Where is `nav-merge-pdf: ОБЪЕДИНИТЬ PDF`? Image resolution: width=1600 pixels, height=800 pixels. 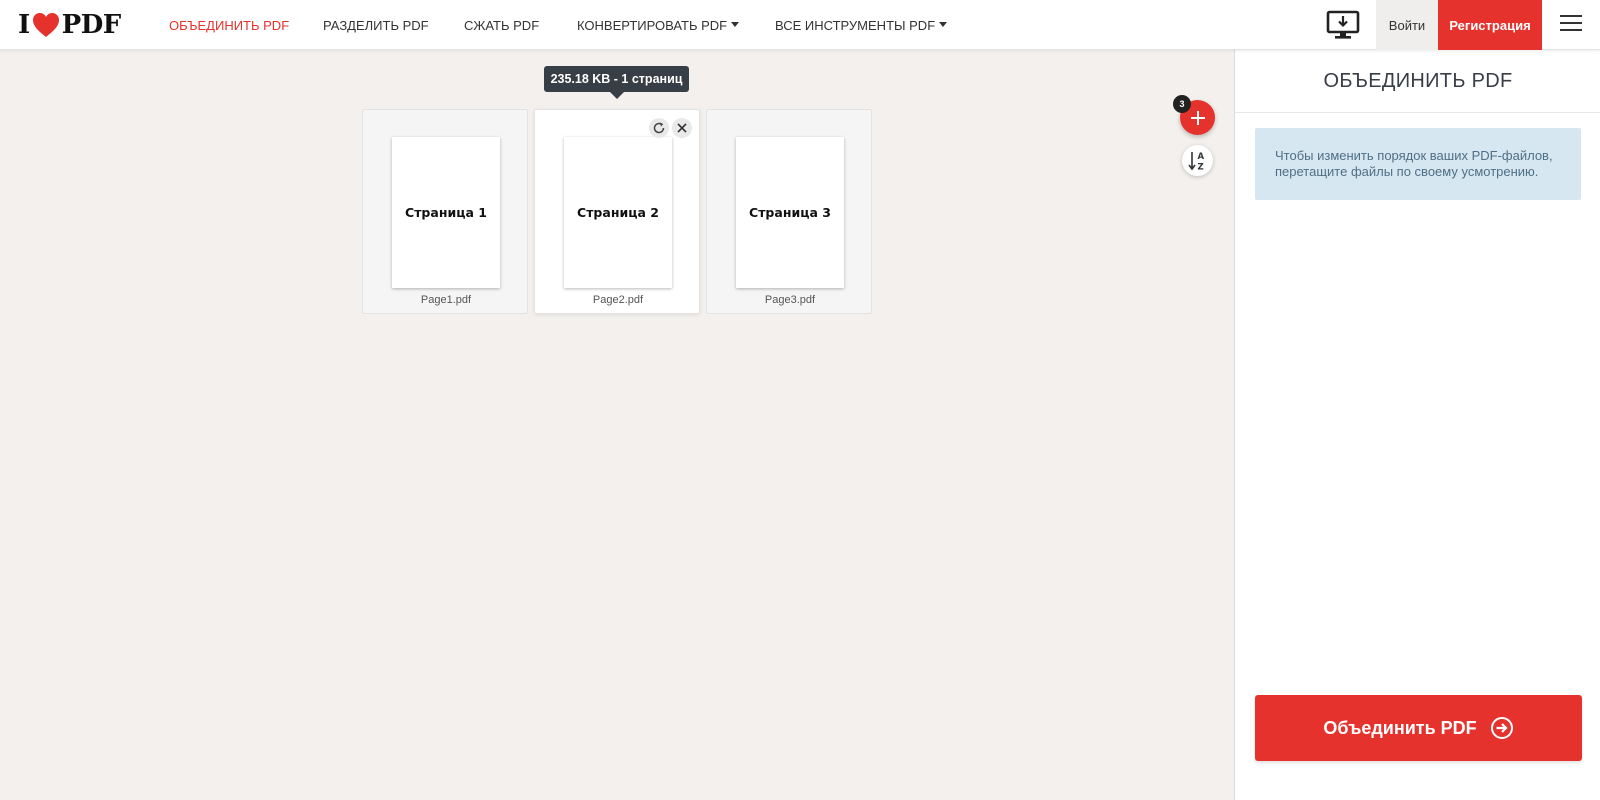
nav-merge-pdf: ОБЪЕДИНИТЬ PDF is located at coordinates (229, 25).